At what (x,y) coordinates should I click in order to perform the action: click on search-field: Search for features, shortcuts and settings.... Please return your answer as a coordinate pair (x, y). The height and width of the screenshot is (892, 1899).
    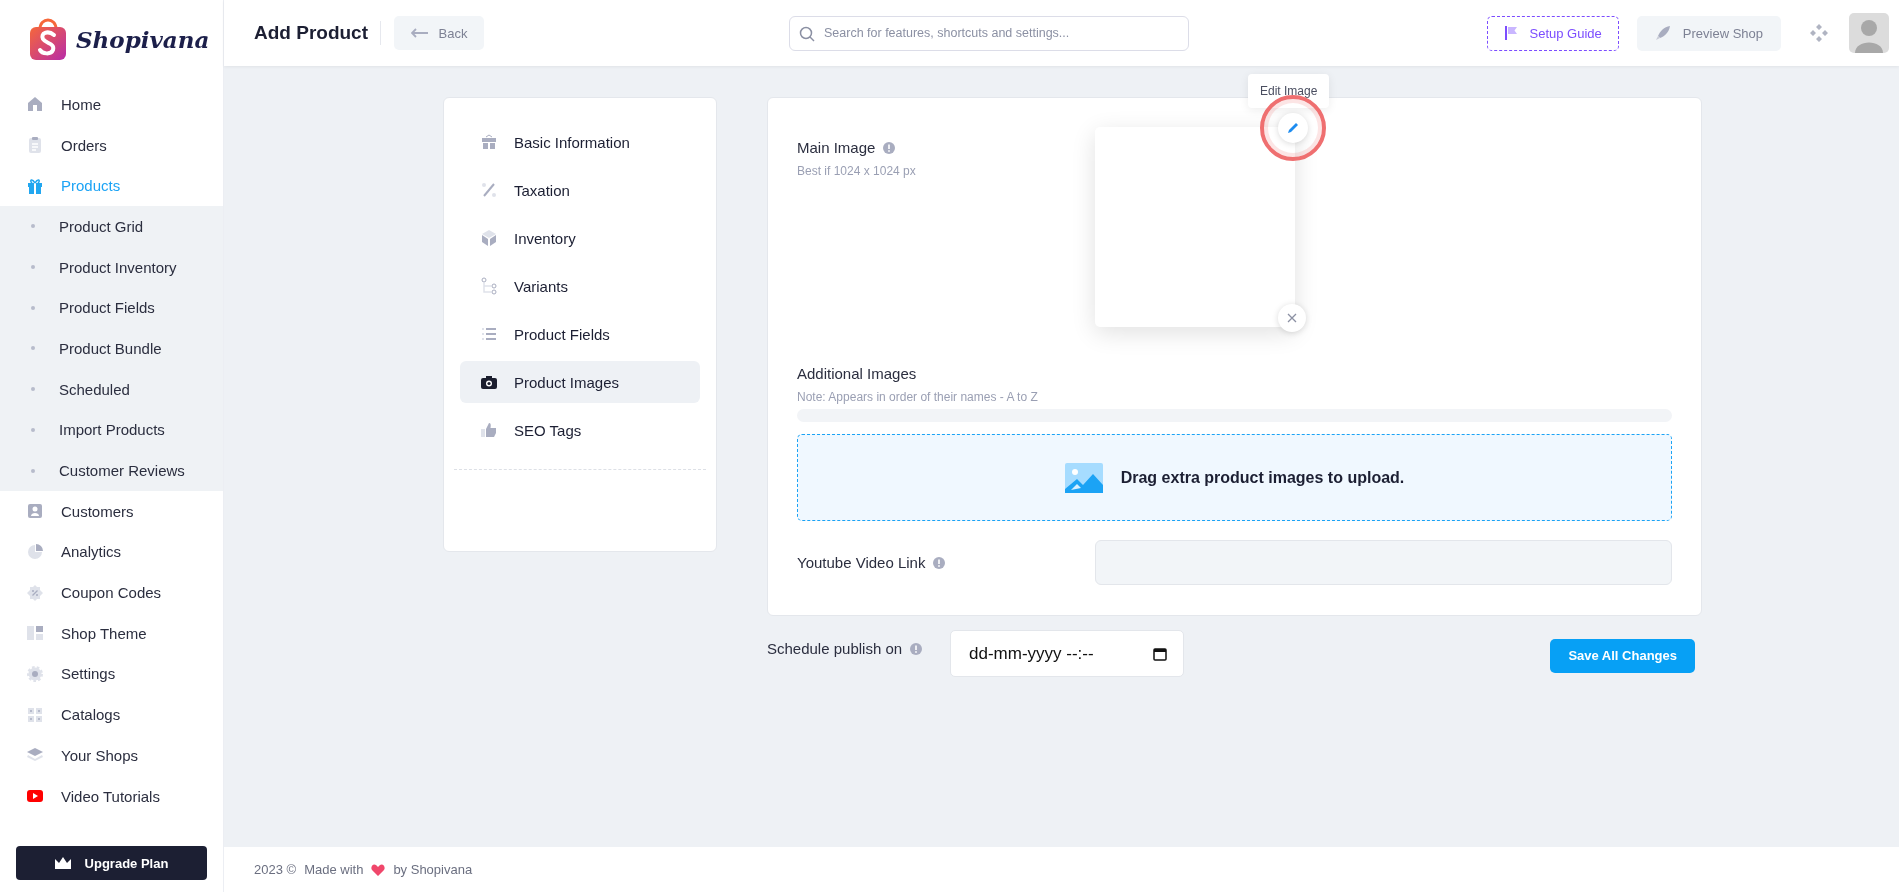
    Looking at the image, I should click on (989, 33).